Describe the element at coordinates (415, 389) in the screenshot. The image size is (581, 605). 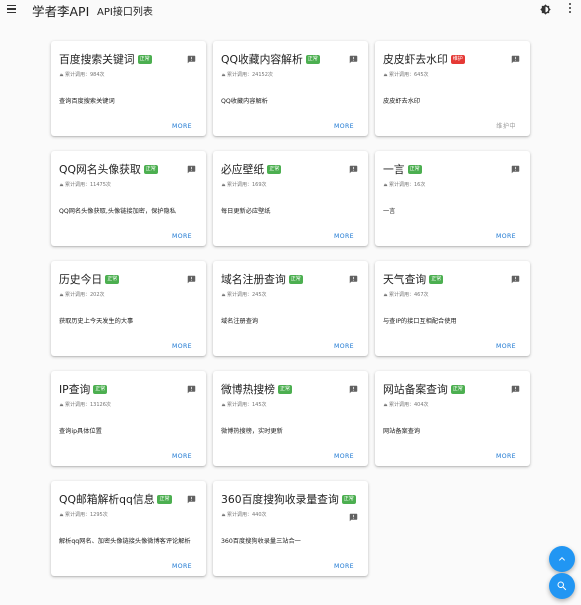
I see `card-title: 网站备案查询` at that location.